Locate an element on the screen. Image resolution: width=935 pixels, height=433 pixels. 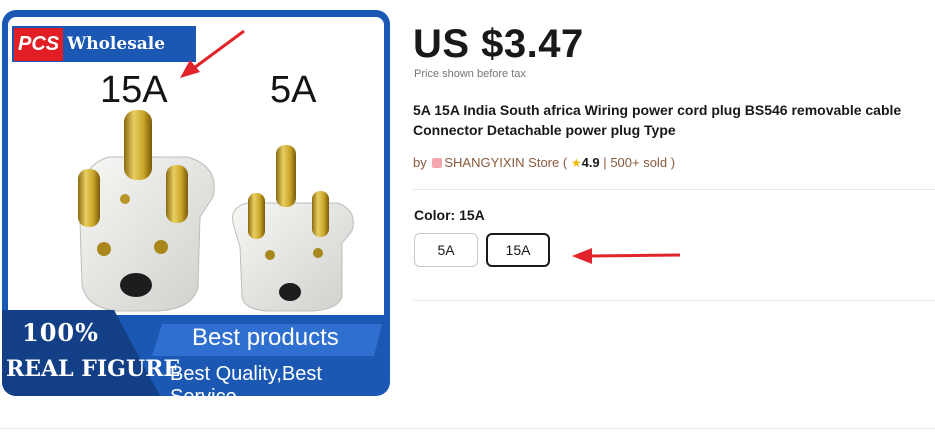
bottom-rule is located at coordinates (467, 428).